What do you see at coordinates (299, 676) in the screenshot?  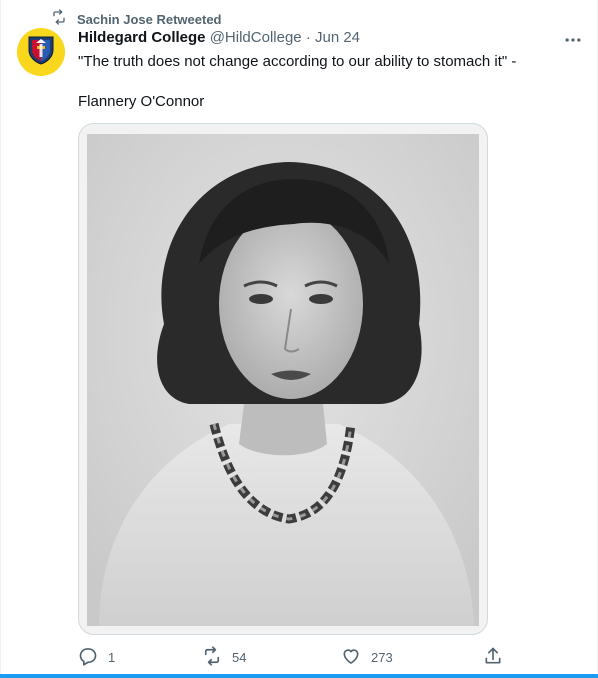 I see `bottom-accent-bar` at bounding box center [299, 676].